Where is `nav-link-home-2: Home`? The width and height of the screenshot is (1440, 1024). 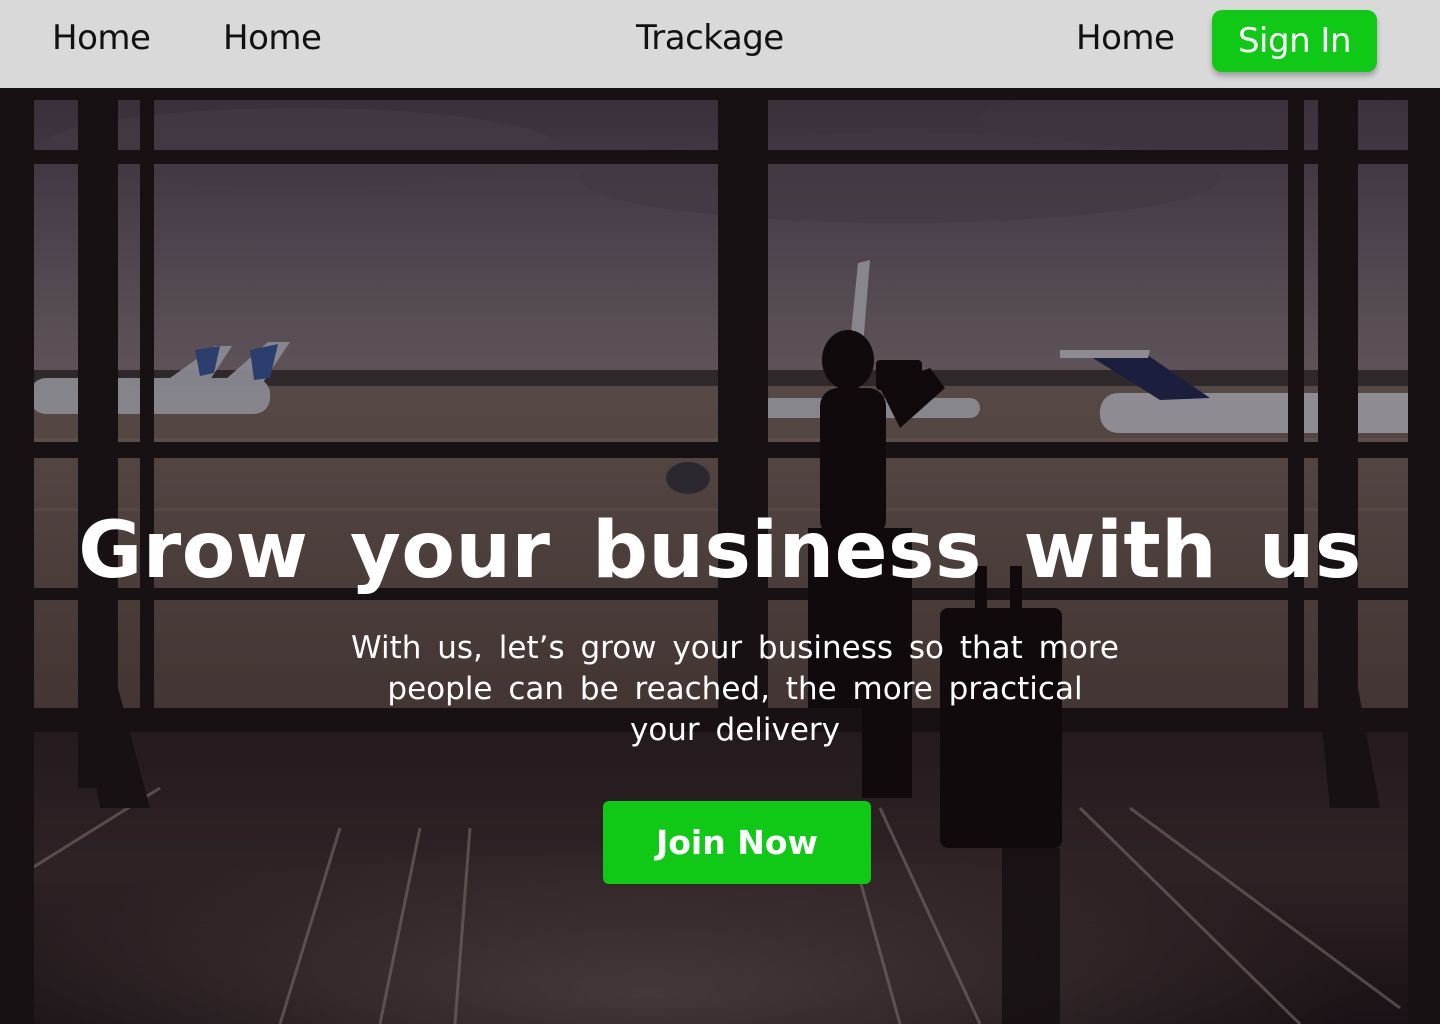
nav-link-home-2: Home is located at coordinates (272, 38).